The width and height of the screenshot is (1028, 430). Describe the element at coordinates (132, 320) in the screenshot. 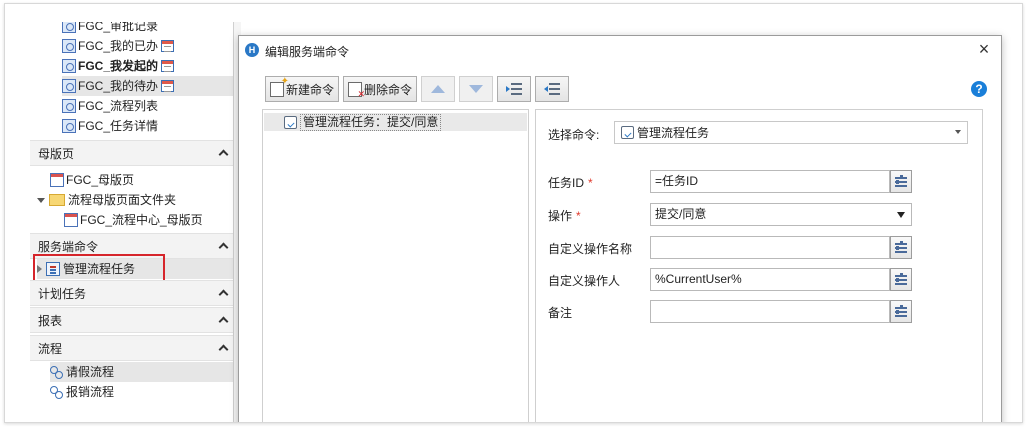

I see `section-reports: 报表` at that location.